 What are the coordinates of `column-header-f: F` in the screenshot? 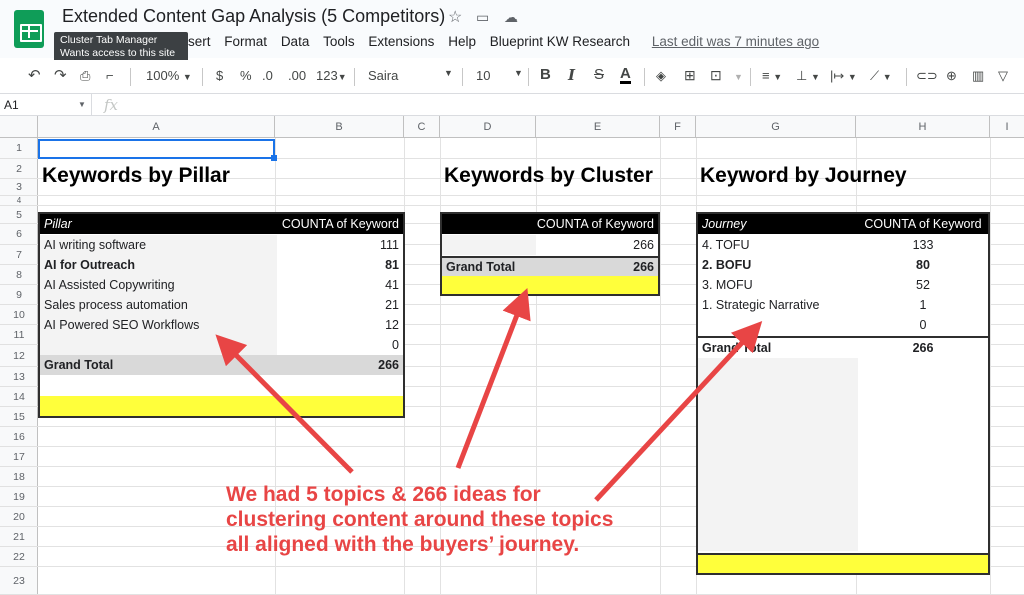 It's located at (678, 127).